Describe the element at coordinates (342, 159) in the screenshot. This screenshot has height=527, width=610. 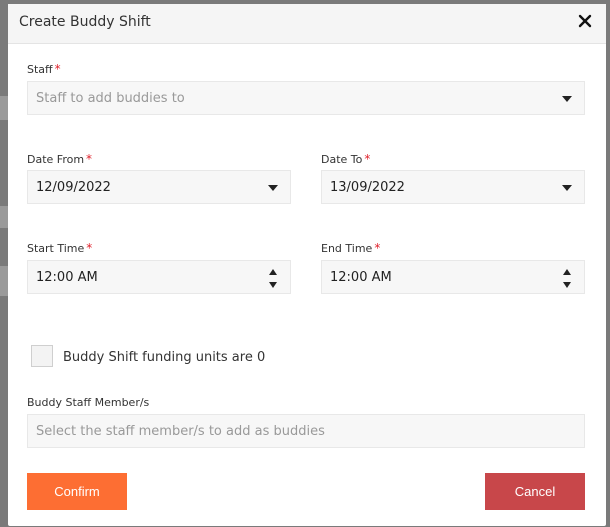
I see `date-to-label-text: Date To` at that location.